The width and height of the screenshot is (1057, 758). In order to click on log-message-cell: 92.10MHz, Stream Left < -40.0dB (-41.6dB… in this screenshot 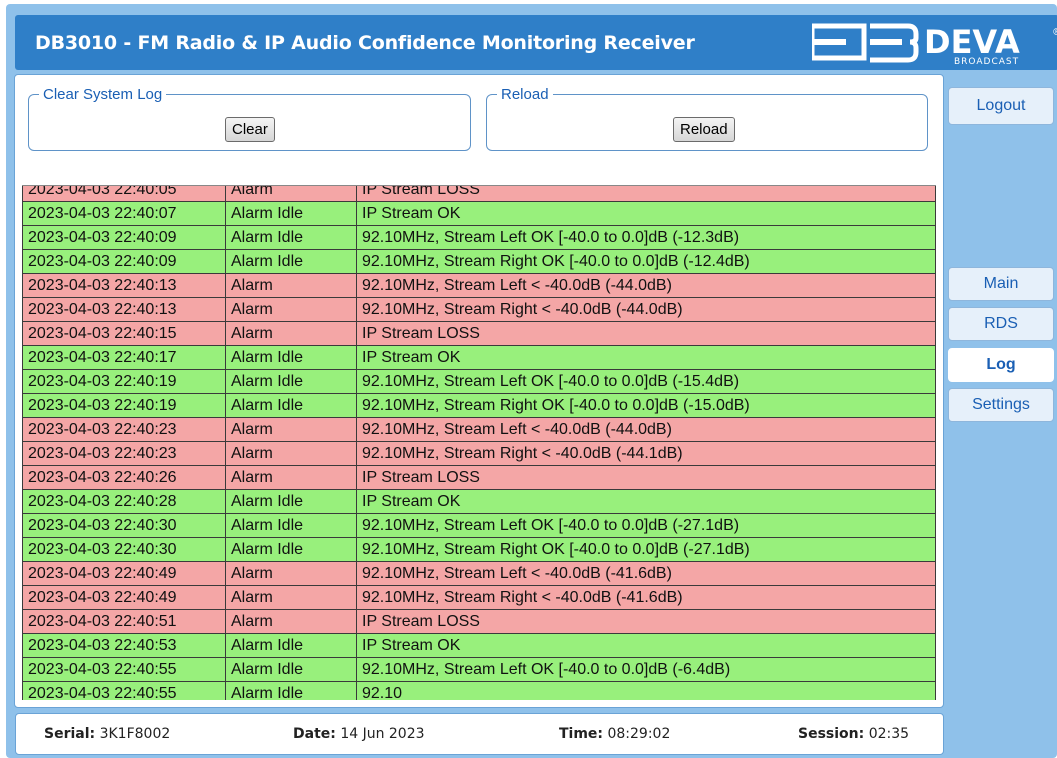, I will do `click(646, 573)`.